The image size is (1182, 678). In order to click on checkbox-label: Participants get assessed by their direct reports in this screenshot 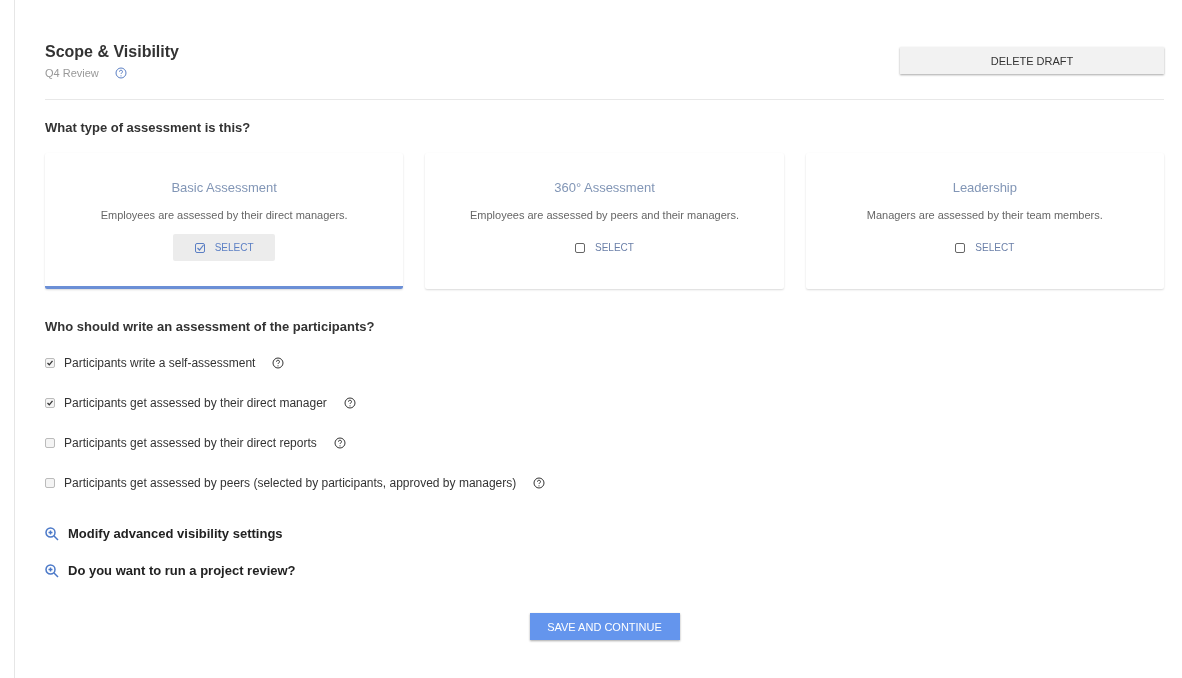, I will do `click(190, 443)`.